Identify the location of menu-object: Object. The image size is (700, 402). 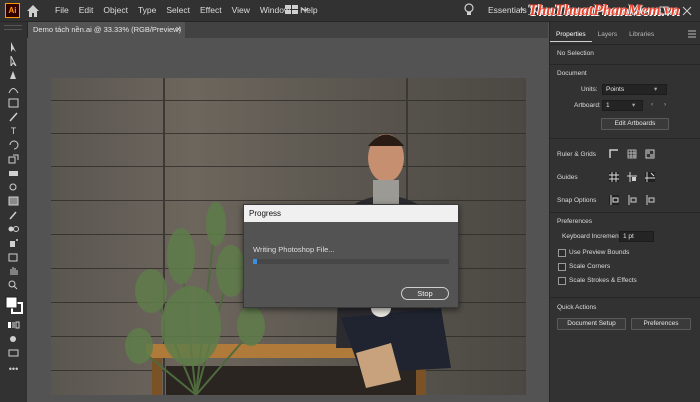
(115, 10).